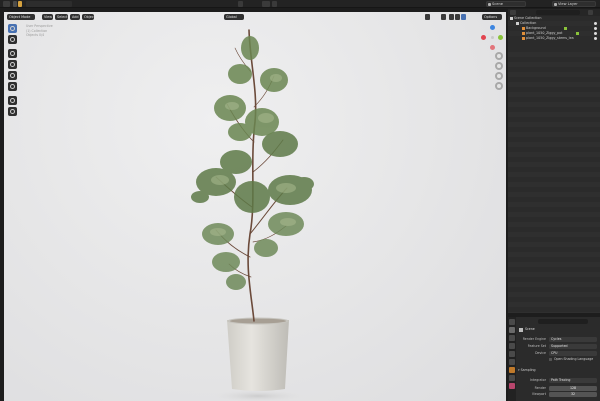 The height and width of the screenshot is (401, 600). I want to click on viewport-samples-label: Viewport, so click(538, 394).